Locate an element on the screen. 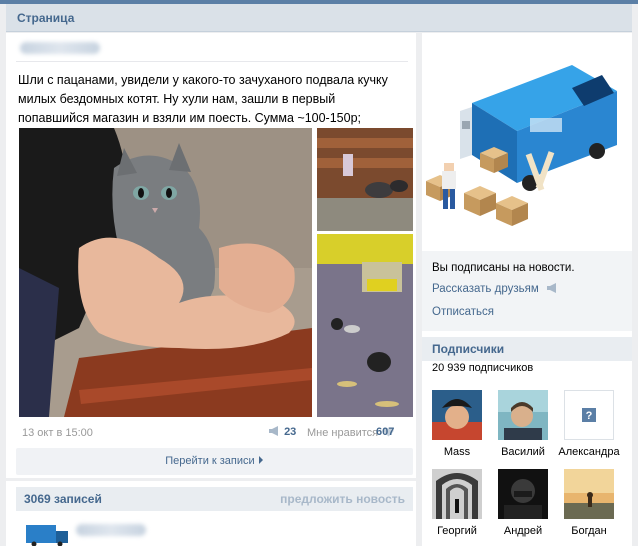 The height and width of the screenshot is (546, 638). community-cover is located at coordinates (527, 139).